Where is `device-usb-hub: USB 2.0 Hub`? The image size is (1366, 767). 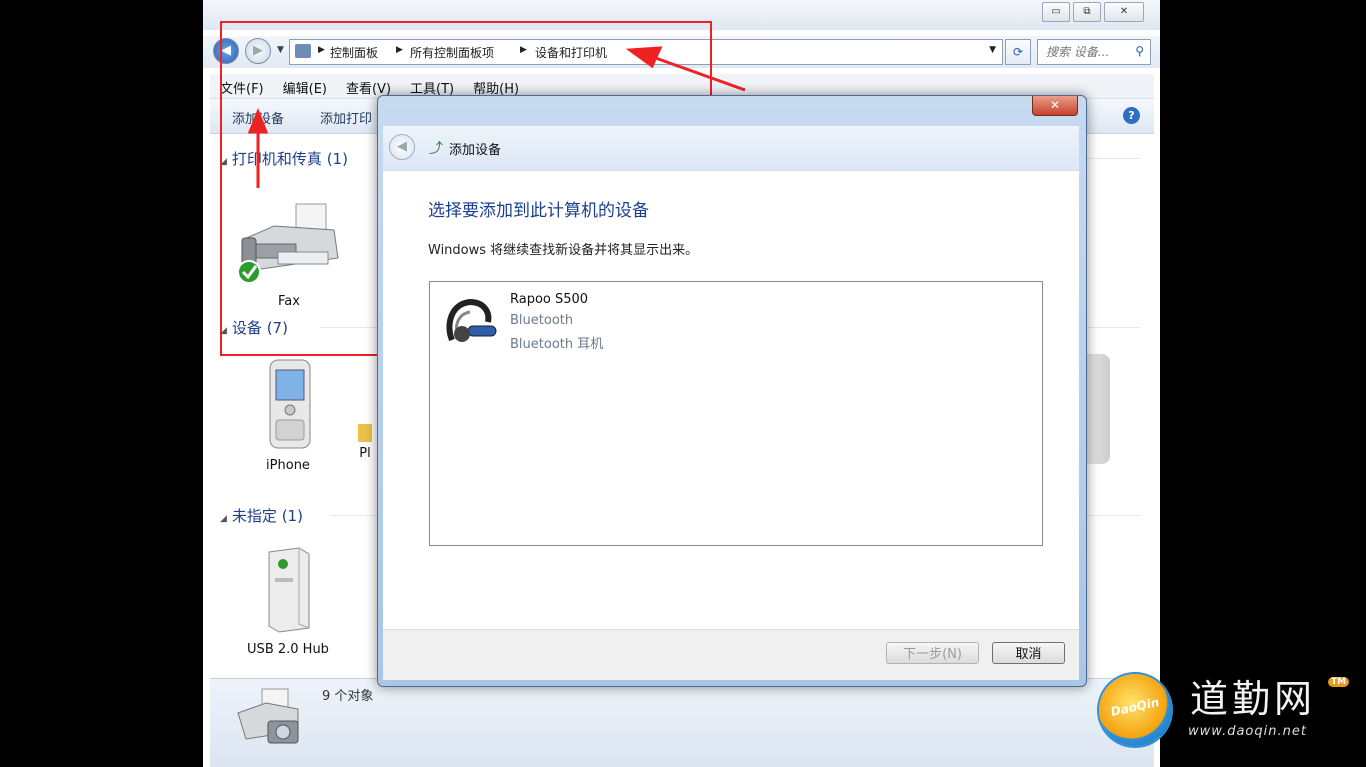
device-usb-hub: USB 2.0 Hub is located at coordinates (288, 600).